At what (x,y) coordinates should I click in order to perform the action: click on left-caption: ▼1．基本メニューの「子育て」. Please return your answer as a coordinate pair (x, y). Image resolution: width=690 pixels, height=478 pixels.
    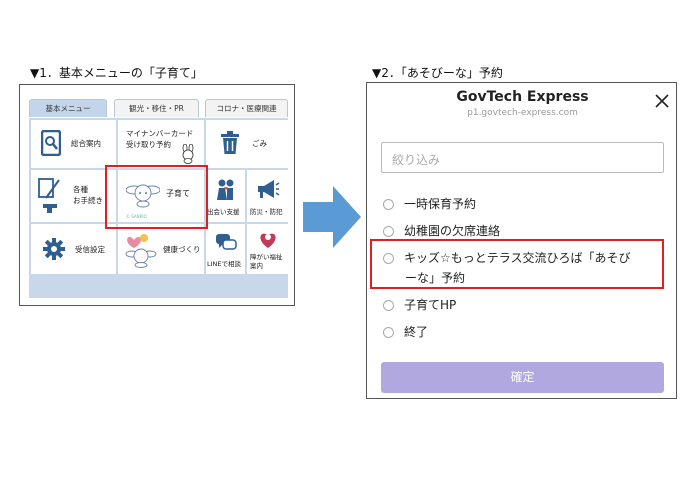
    Looking at the image, I should click on (116, 73).